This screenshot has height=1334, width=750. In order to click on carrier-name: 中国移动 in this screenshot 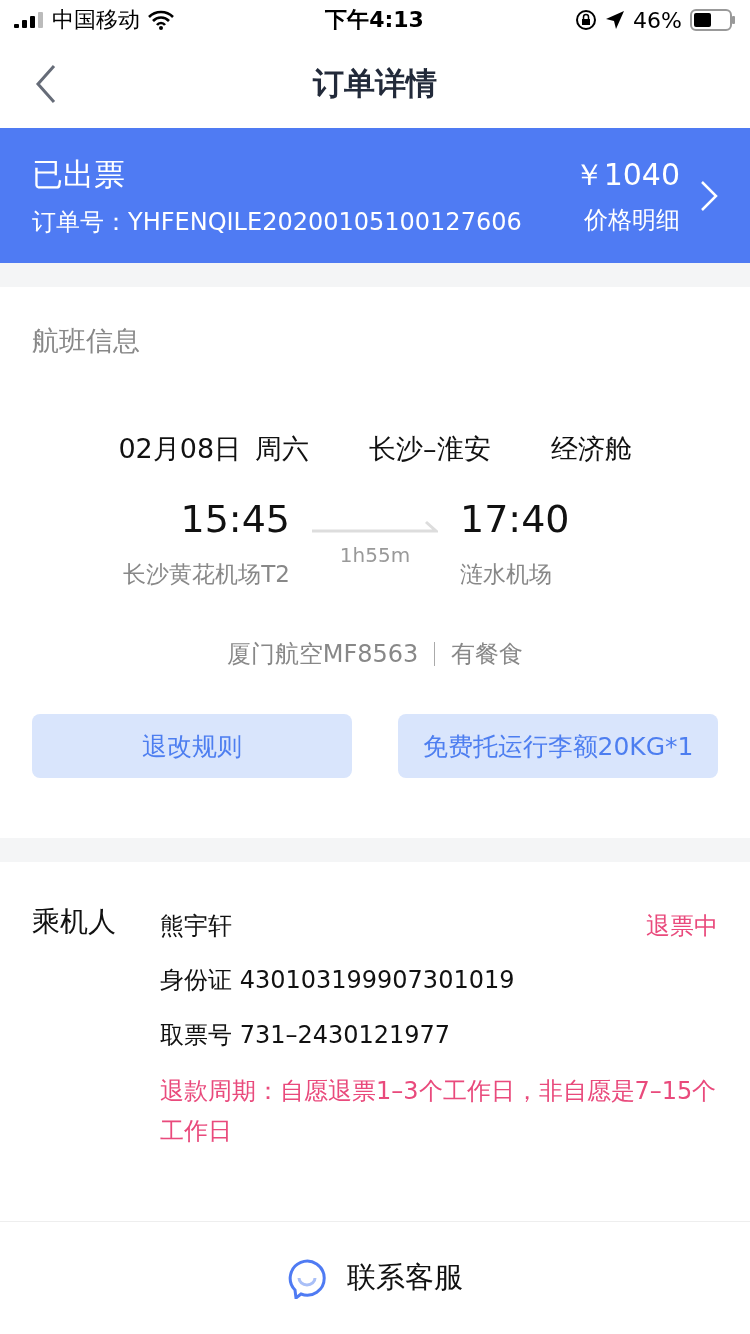, I will do `click(96, 20)`.